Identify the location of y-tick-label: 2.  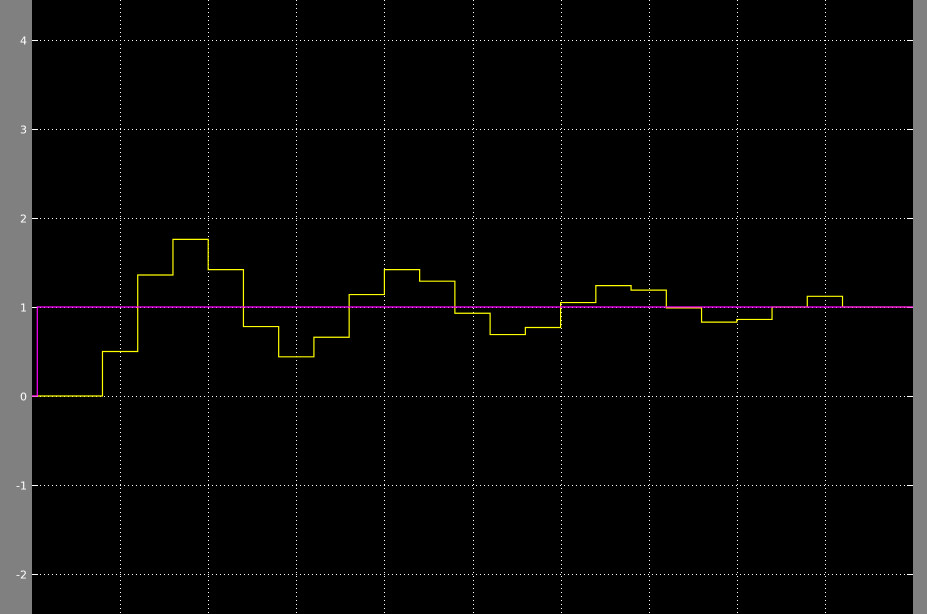
(23, 219).